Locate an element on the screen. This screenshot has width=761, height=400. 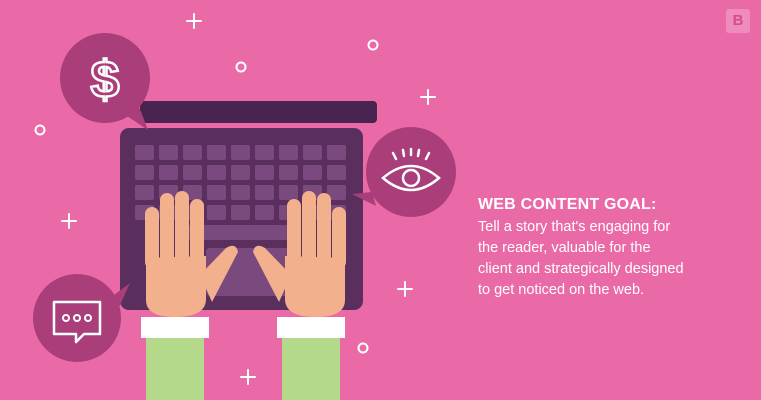
money-bubble: $ is located at coordinates (105, 81).